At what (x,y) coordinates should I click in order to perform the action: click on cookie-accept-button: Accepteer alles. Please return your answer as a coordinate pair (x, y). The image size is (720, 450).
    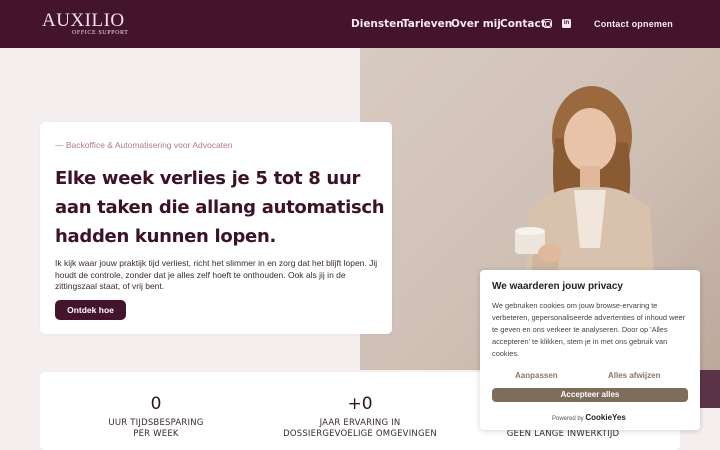
    Looking at the image, I should click on (590, 395).